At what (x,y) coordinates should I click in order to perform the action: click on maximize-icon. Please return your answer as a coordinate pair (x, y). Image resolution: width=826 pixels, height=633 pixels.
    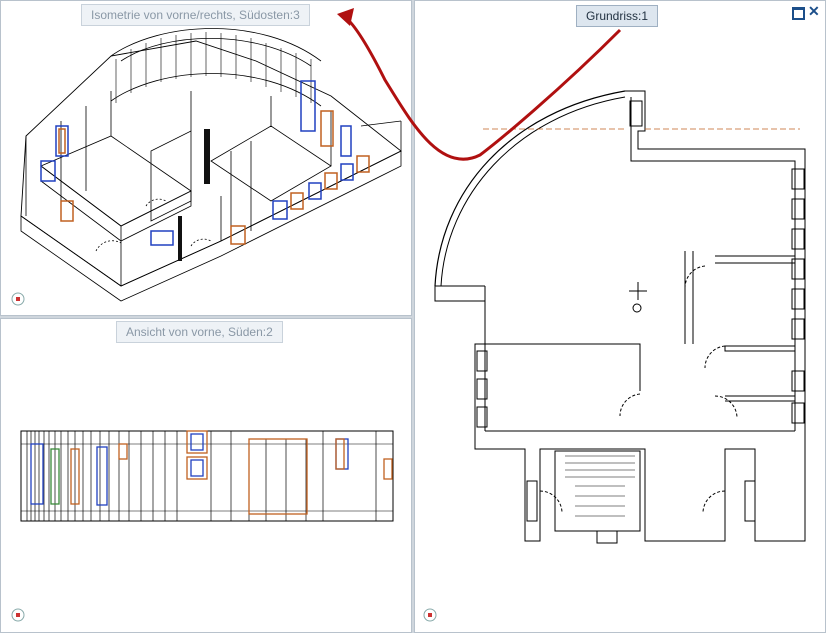
    Looking at the image, I should click on (798, 13).